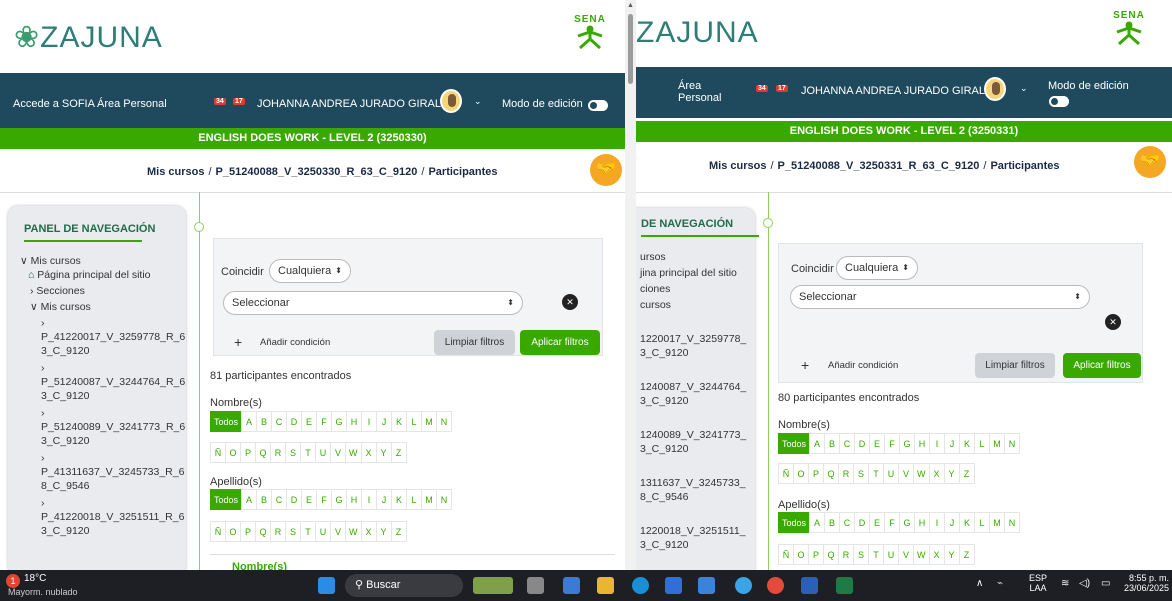  I want to click on tree-course-2: P_51240087_V_3244764_R_6 3_C_9120, so click(102, 389).